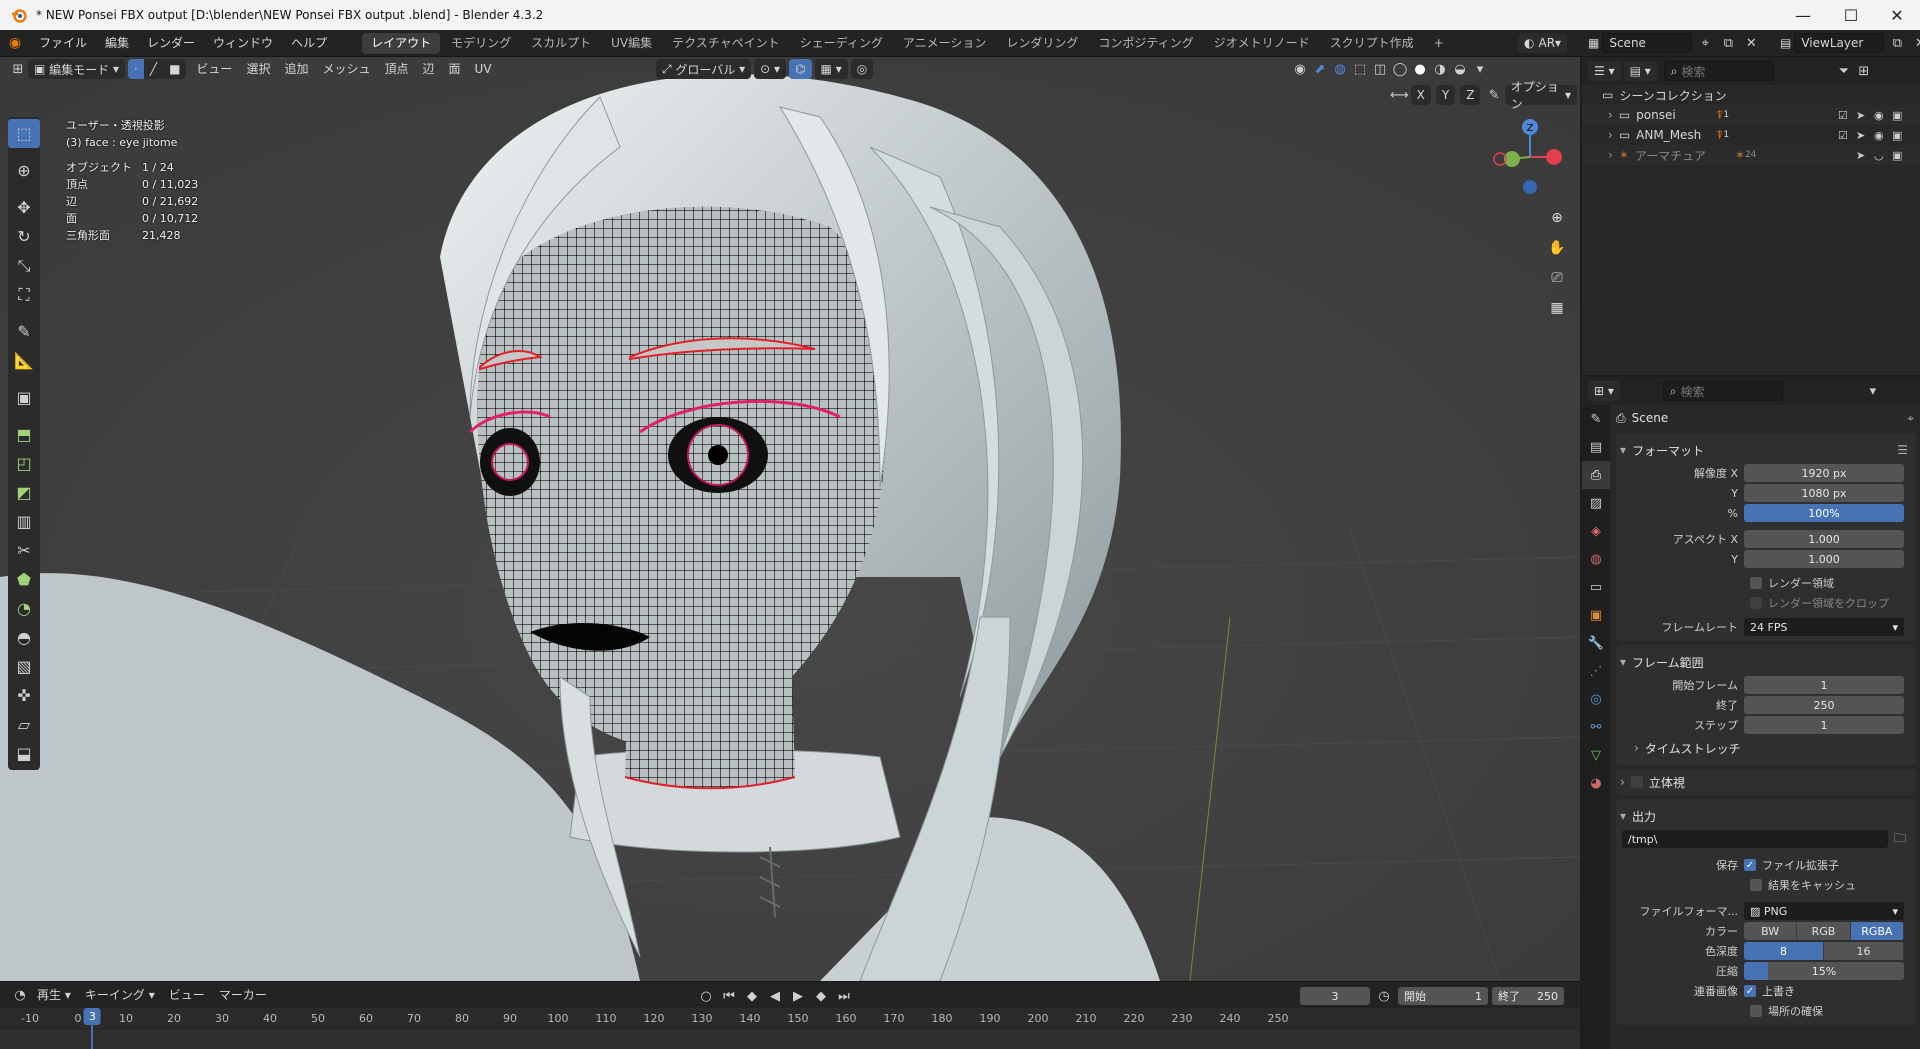  I want to click on output-panel-header: ▾ 出力, so click(1766, 816).